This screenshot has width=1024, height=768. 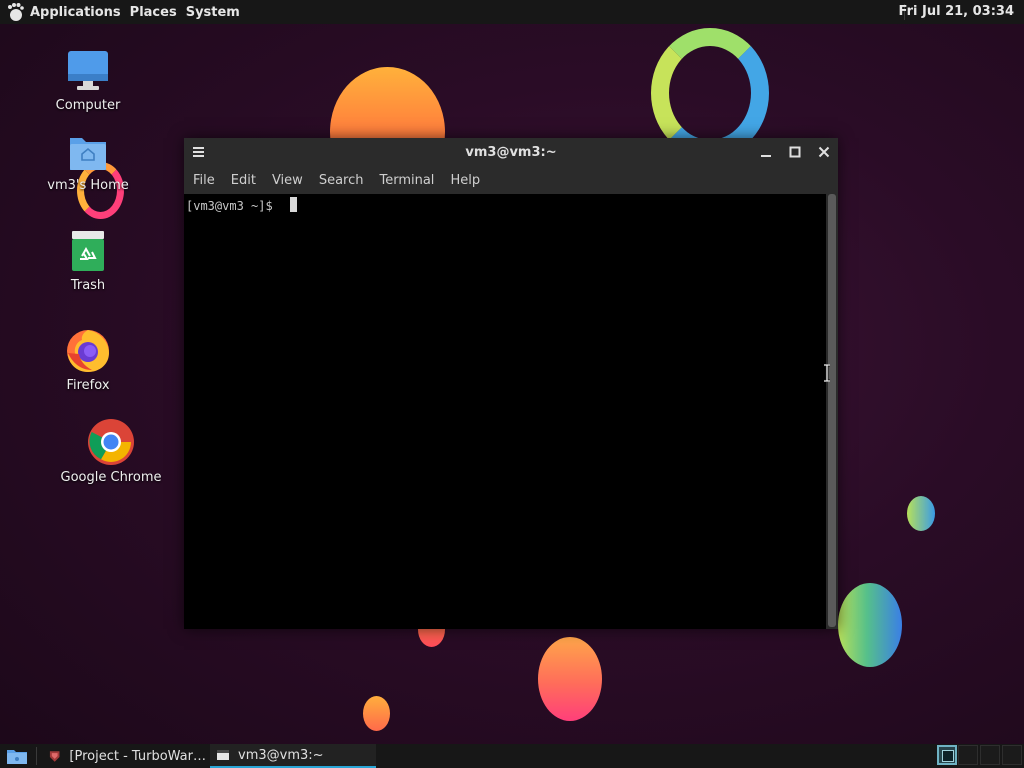 I want to click on desktop-icon-label: Computer, so click(x=88, y=105).